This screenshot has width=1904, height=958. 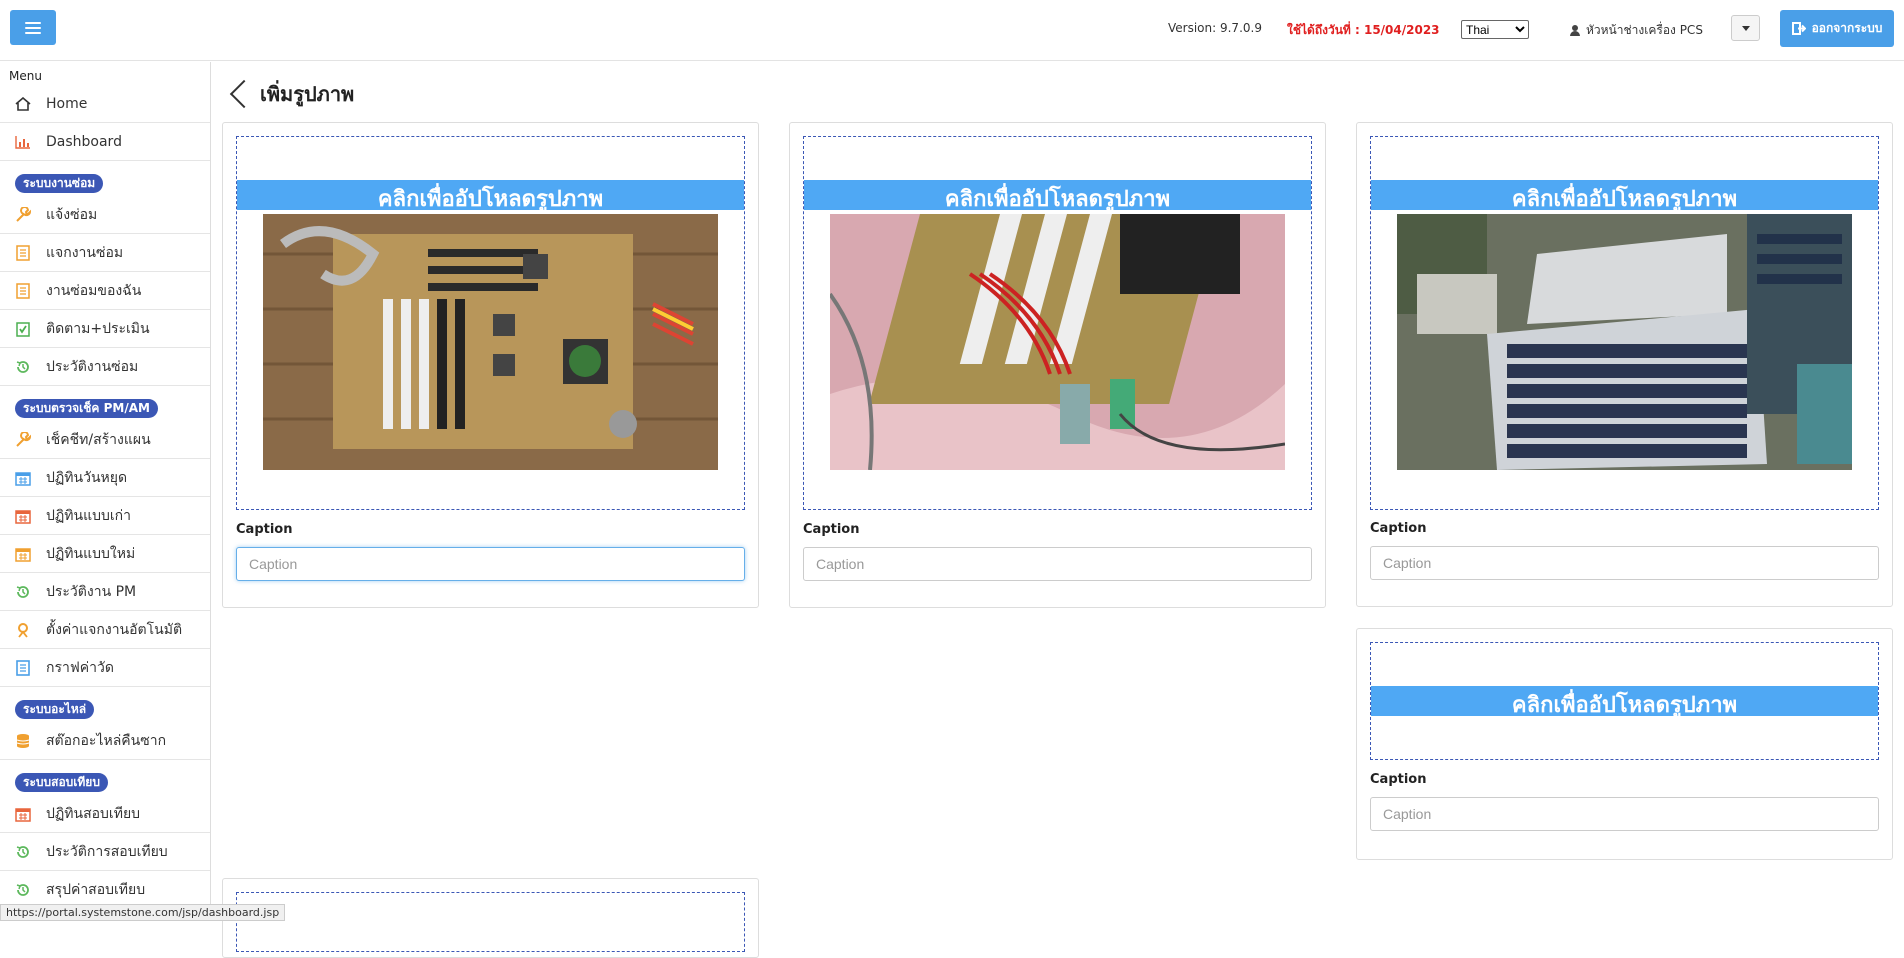 What do you see at coordinates (105, 104) in the screenshot?
I see `sidebar-item-home: Home` at bounding box center [105, 104].